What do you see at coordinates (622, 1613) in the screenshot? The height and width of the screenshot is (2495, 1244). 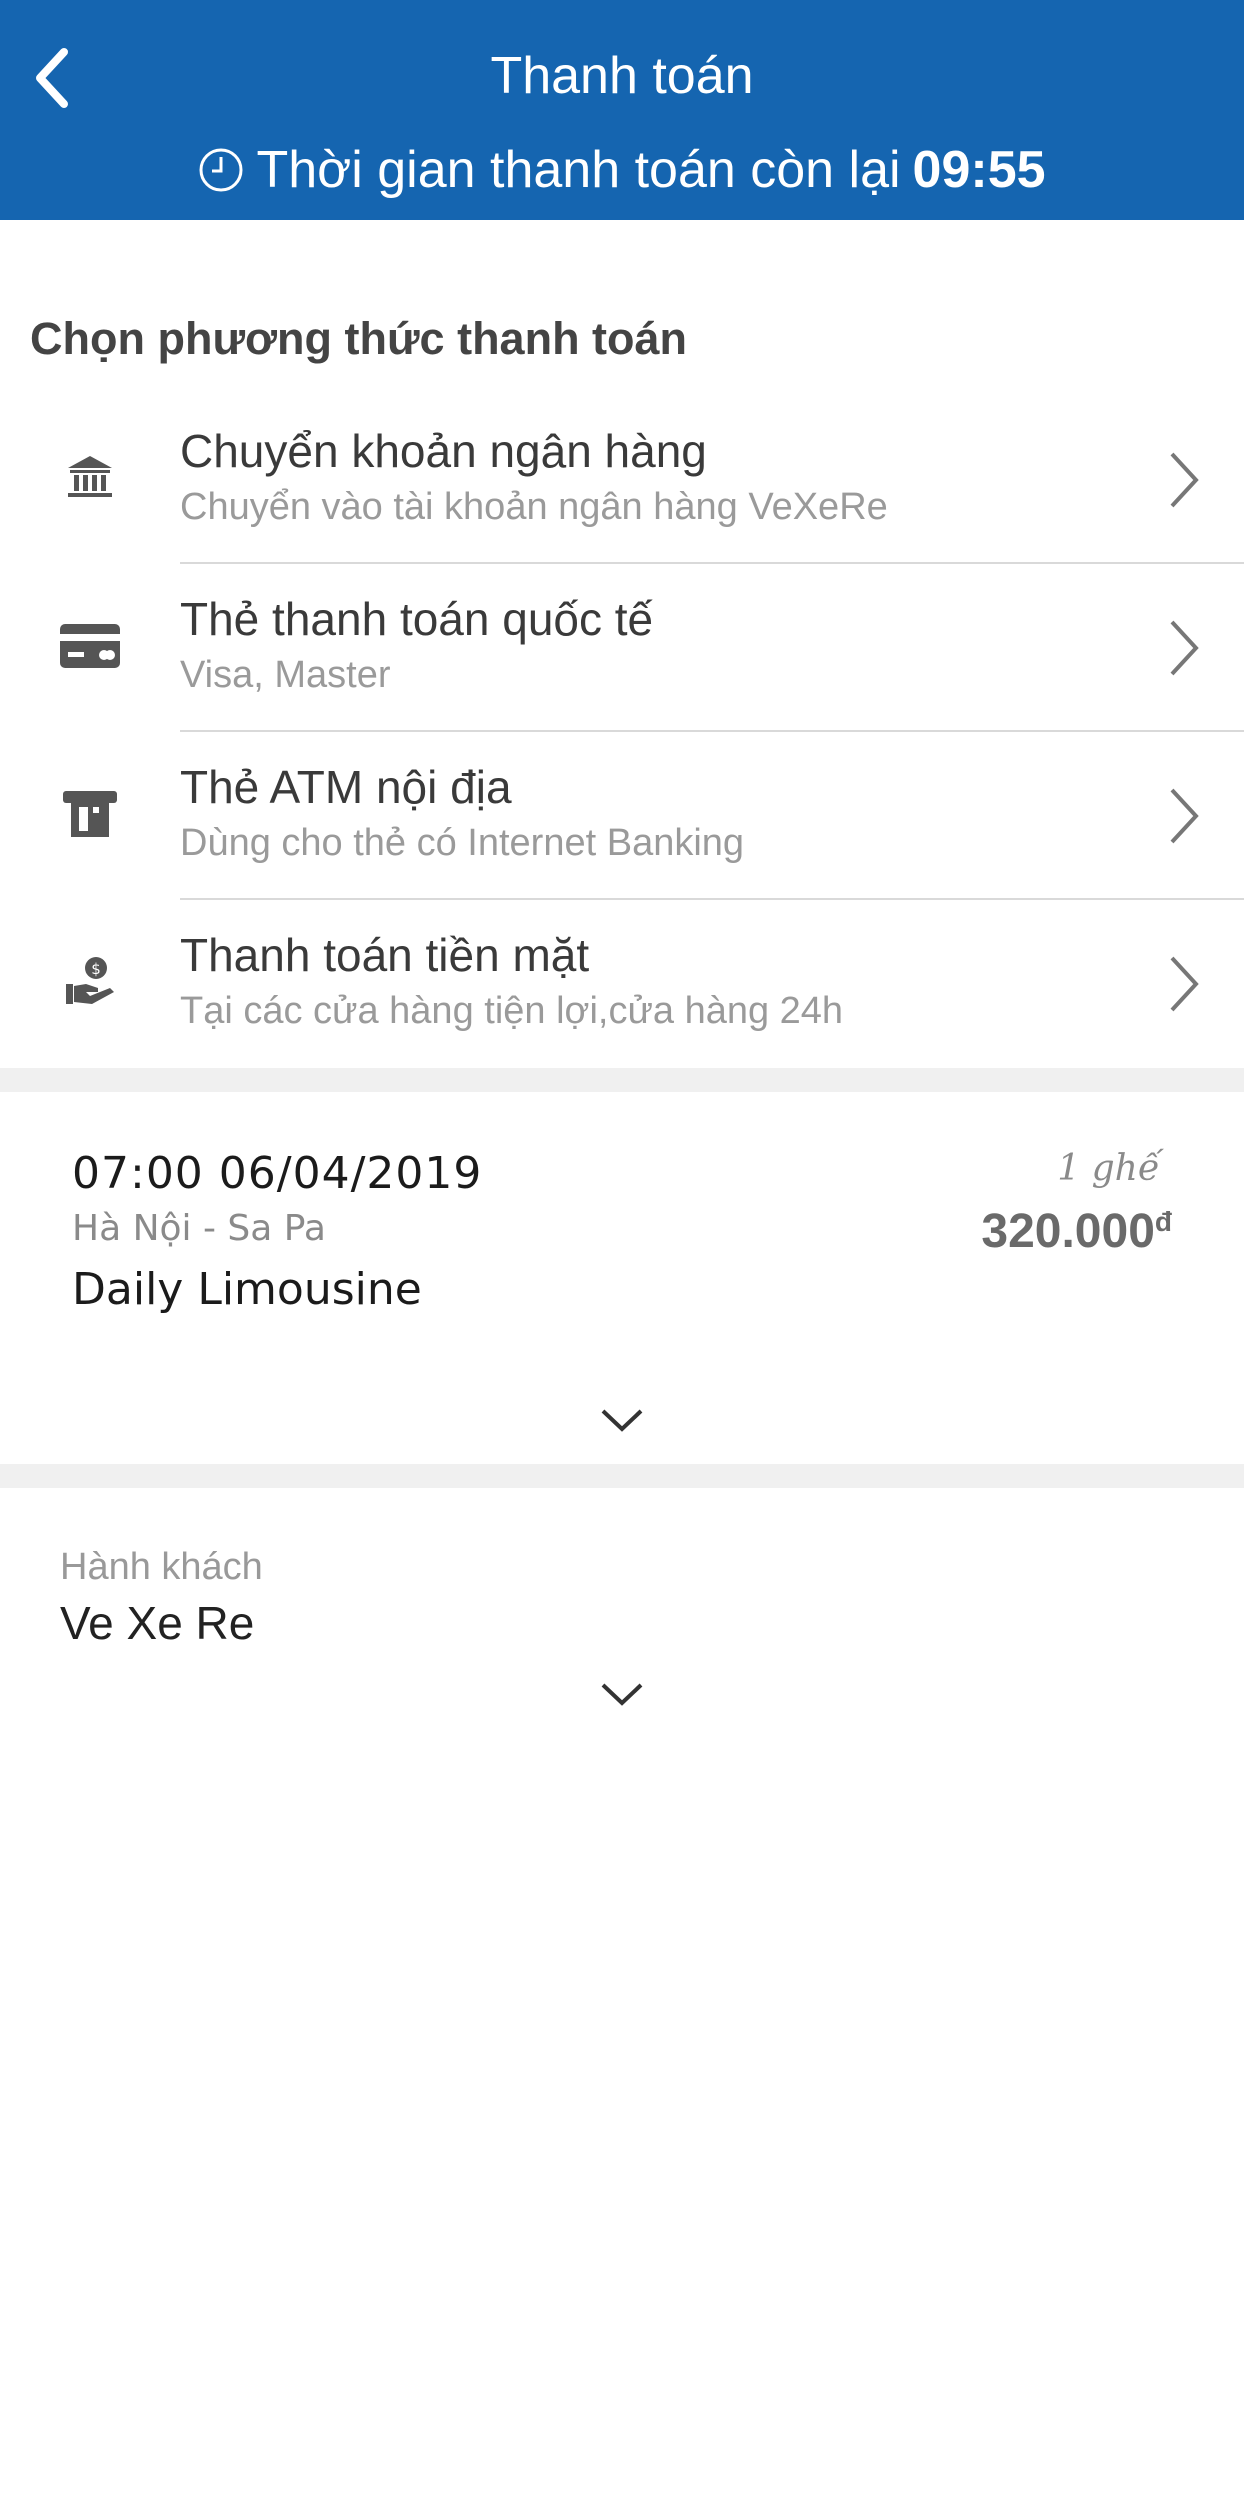 I see `passenger-info: Hành khách Ve Xe Re` at bounding box center [622, 1613].